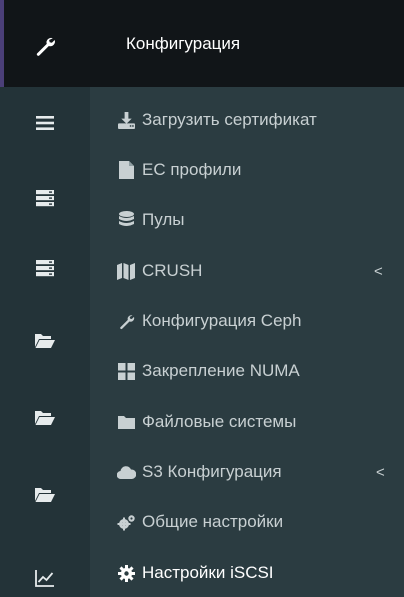 The image size is (404, 597). Describe the element at coordinates (45, 578) in the screenshot. I see `line-chart-icon` at that location.